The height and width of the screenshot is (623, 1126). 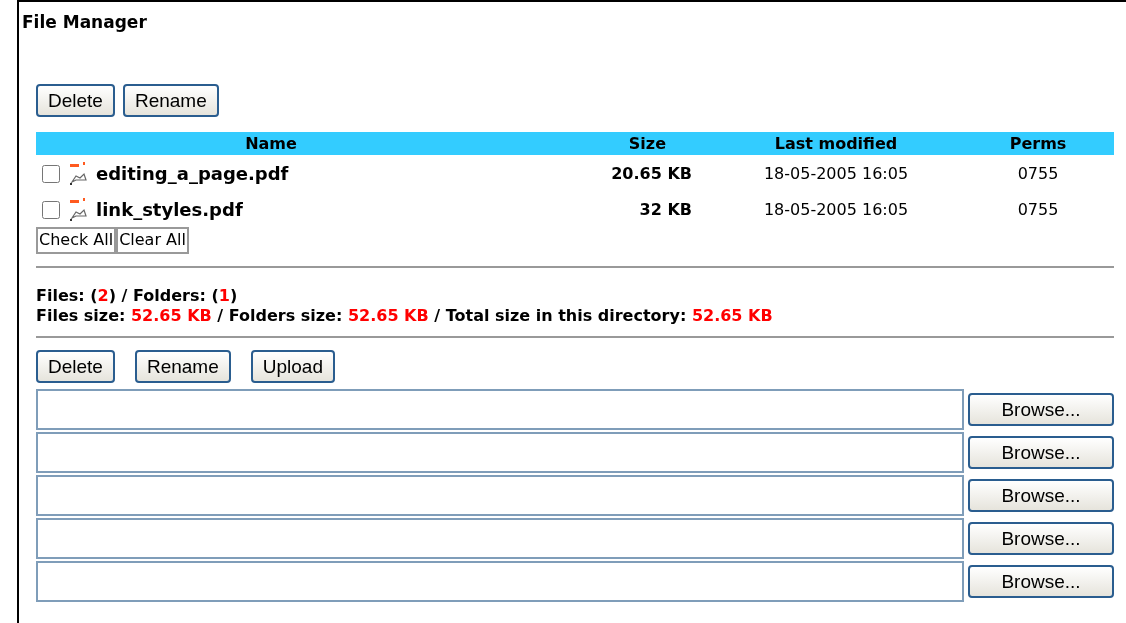 I want to click on page-title: File Manager, so click(x=84, y=22).